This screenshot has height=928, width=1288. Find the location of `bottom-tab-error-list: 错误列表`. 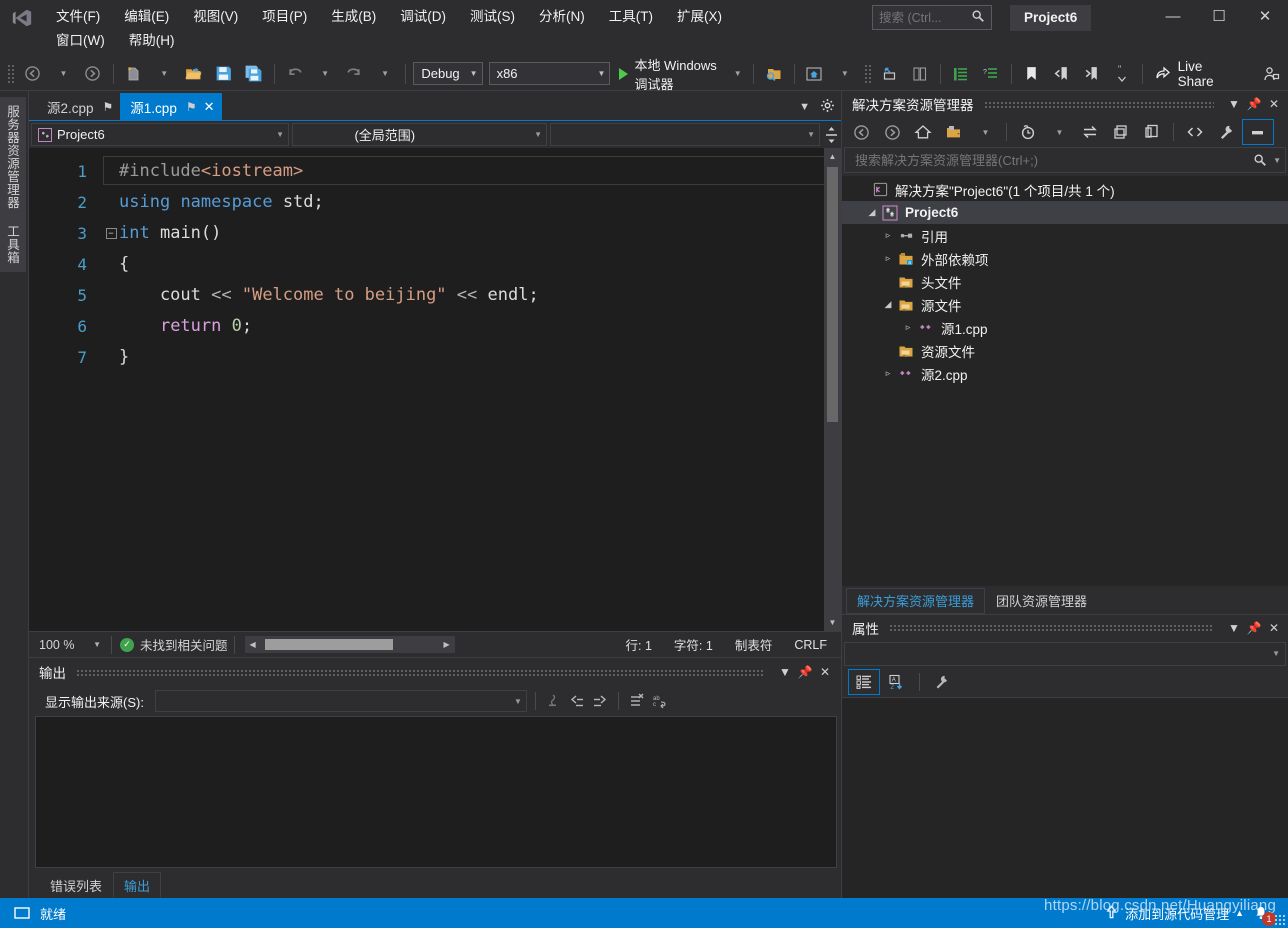

bottom-tab-error-list: 错误列表 is located at coordinates (76, 885).